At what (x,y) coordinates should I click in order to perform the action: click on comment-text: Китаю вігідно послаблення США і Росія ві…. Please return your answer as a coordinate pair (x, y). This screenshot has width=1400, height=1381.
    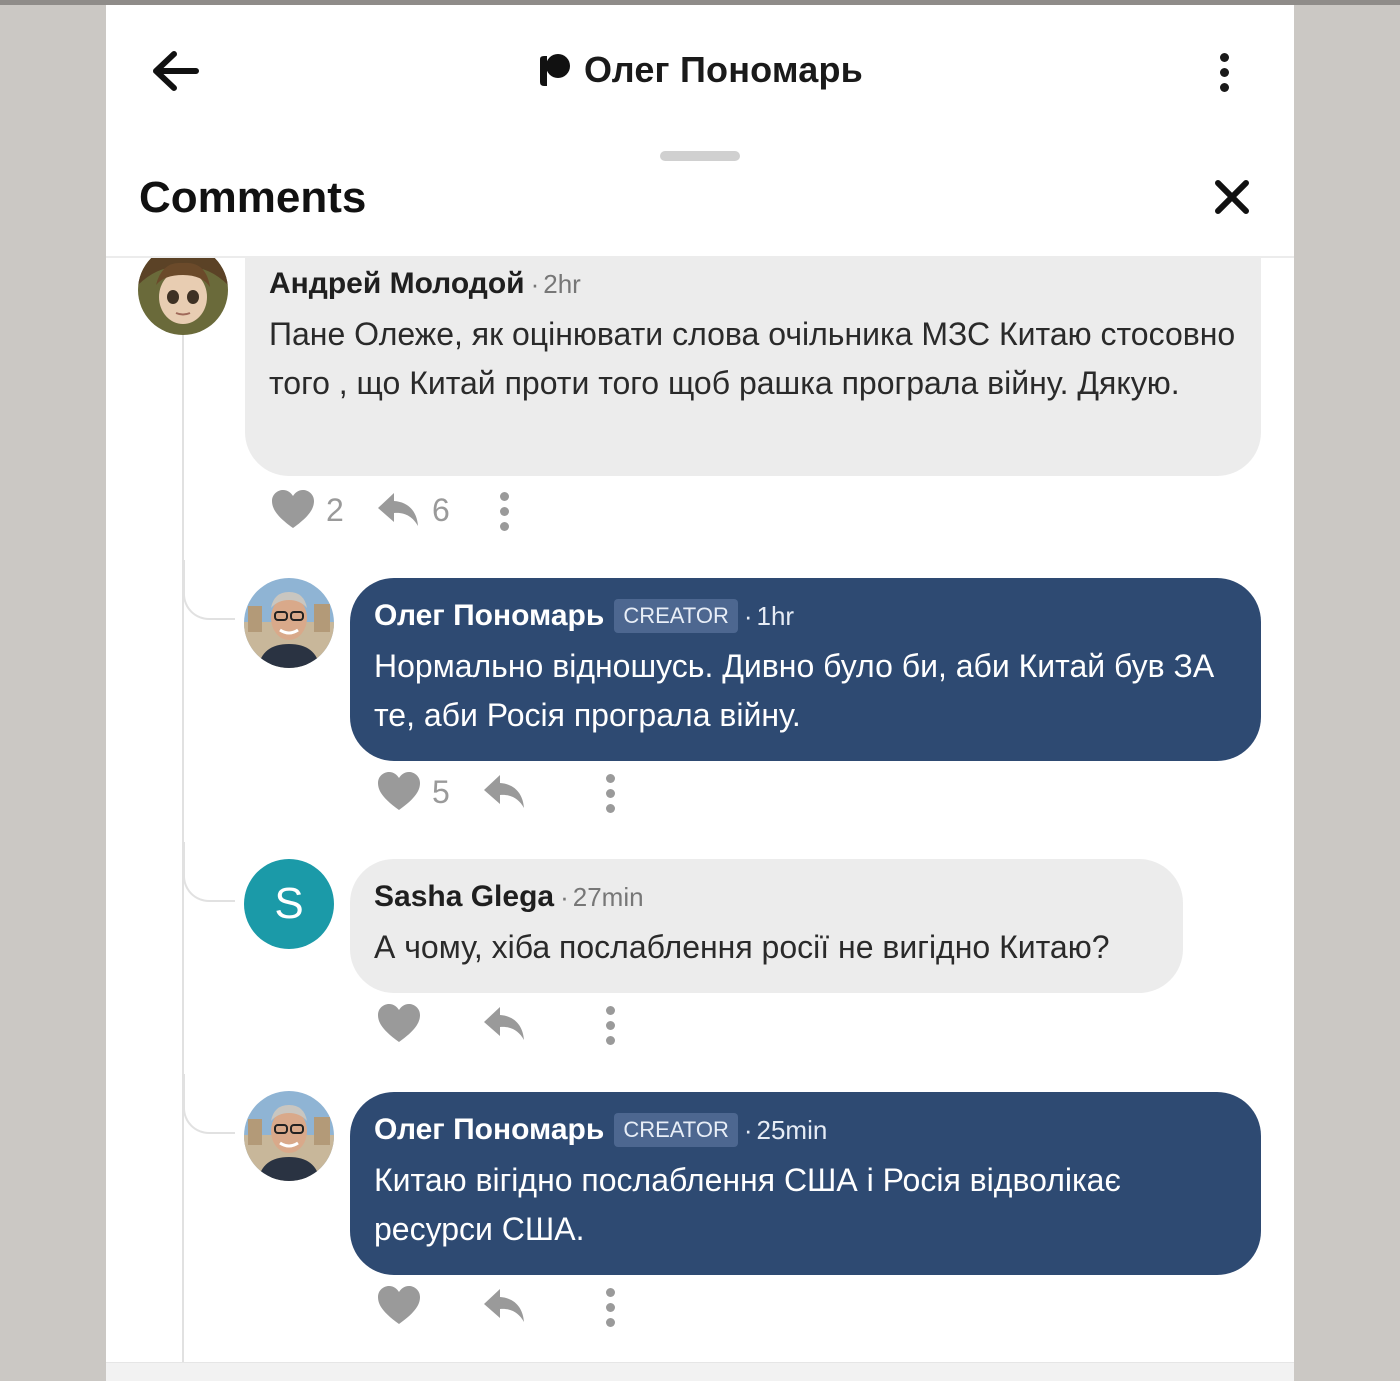
    Looking at the image, I should click on (747, 1204).